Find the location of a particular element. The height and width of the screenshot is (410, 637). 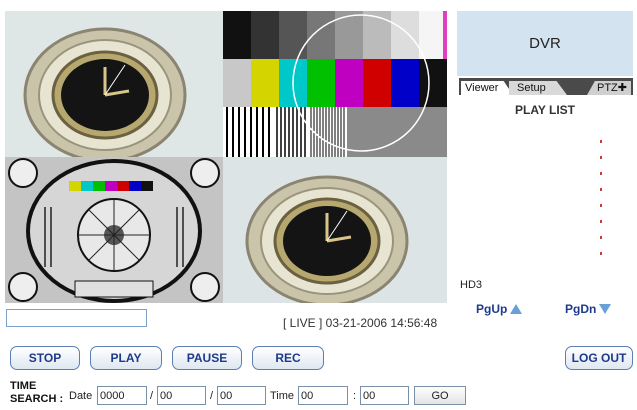

tab-viewer: Viewer is located at coordinates (487, 88).